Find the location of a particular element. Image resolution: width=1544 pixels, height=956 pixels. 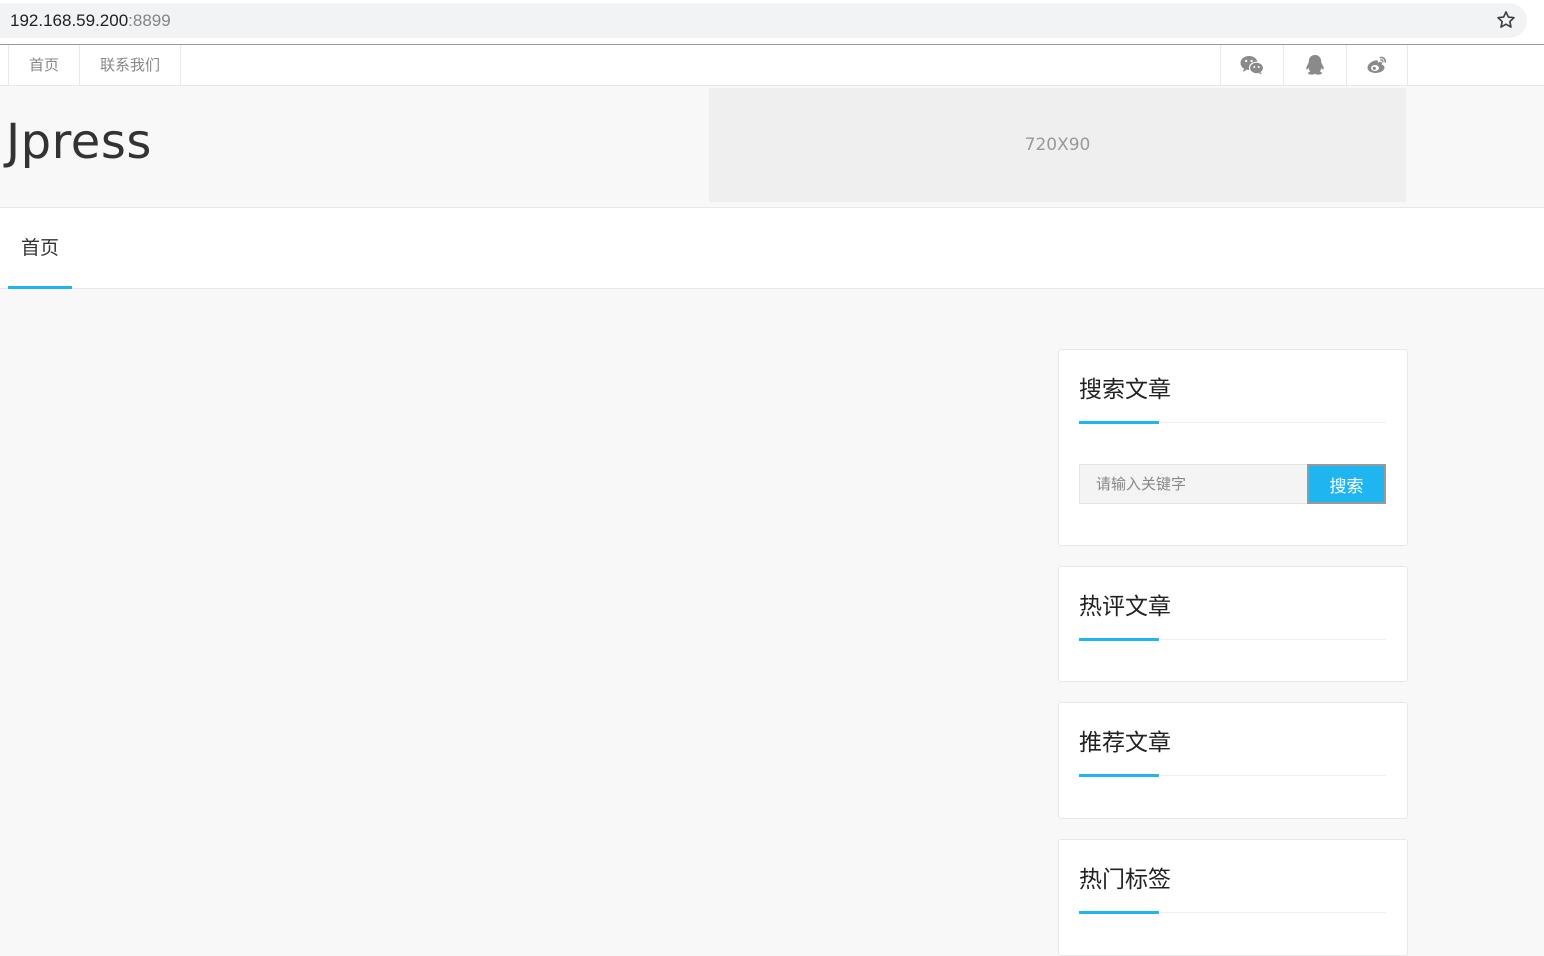

widget-title-search: 搜索文章 is located at coordinates (1125, 390).